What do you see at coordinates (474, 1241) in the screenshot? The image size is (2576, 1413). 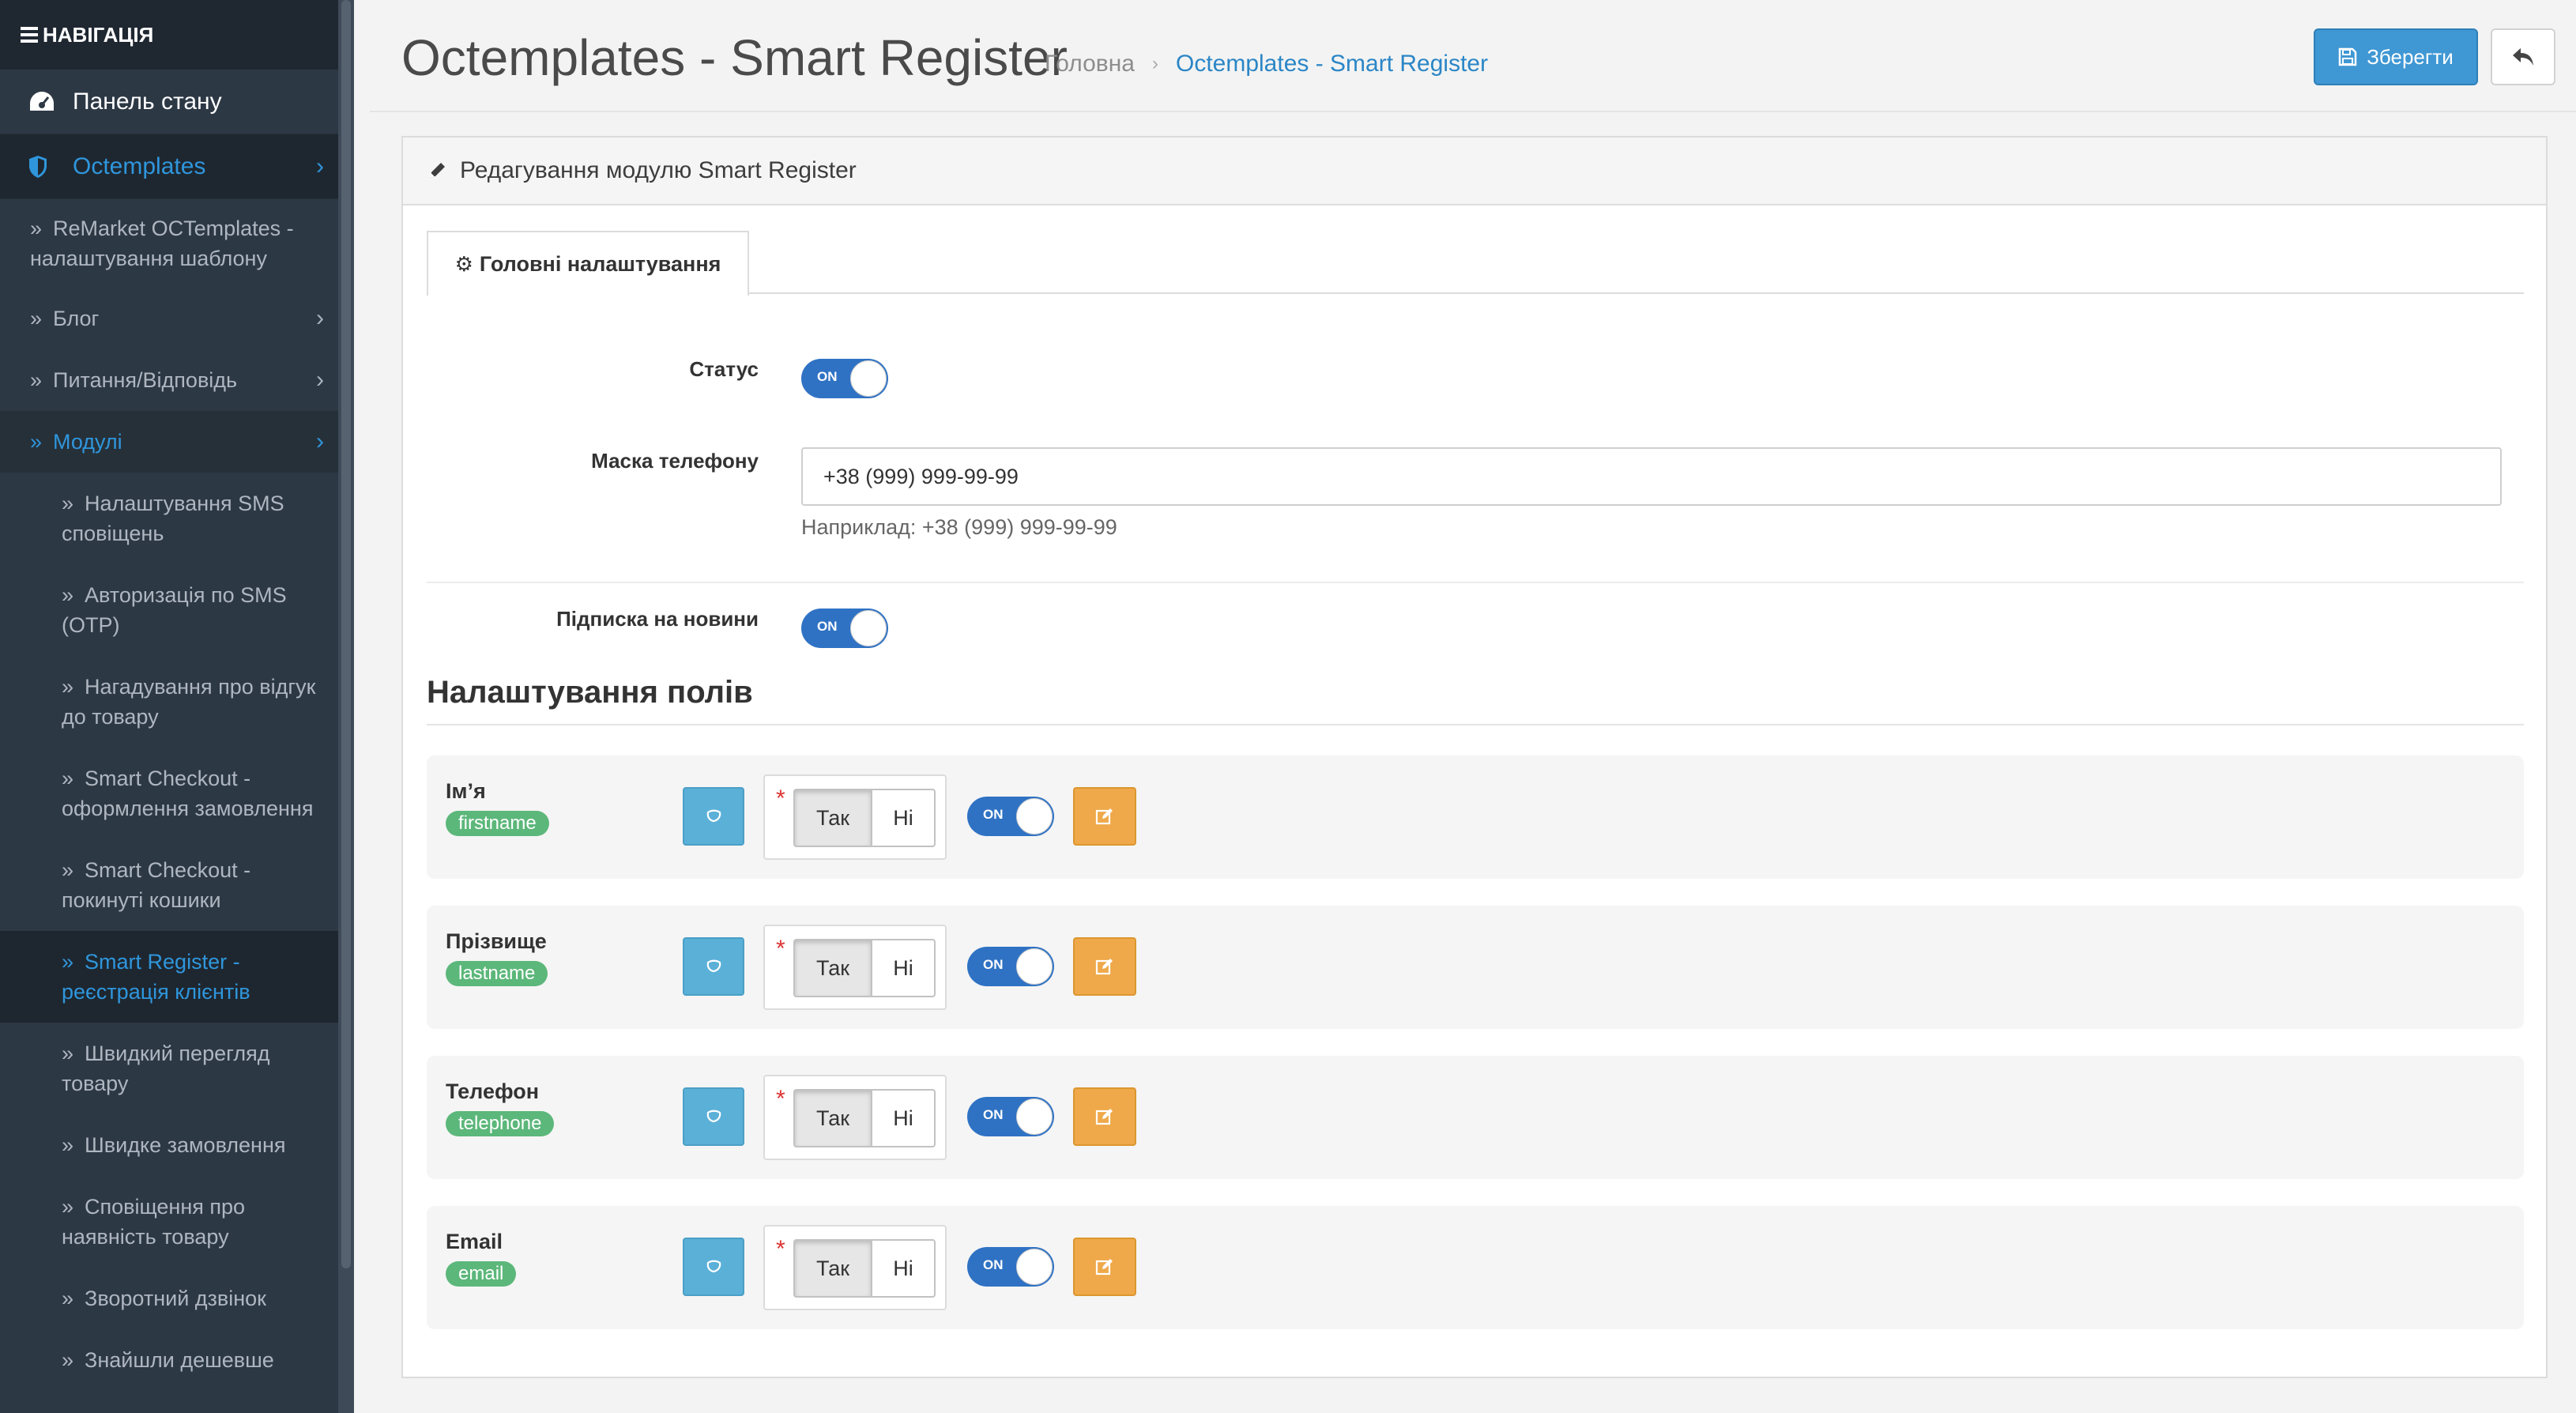 I see `field-label: Email` at bounding box center [474, 1241].